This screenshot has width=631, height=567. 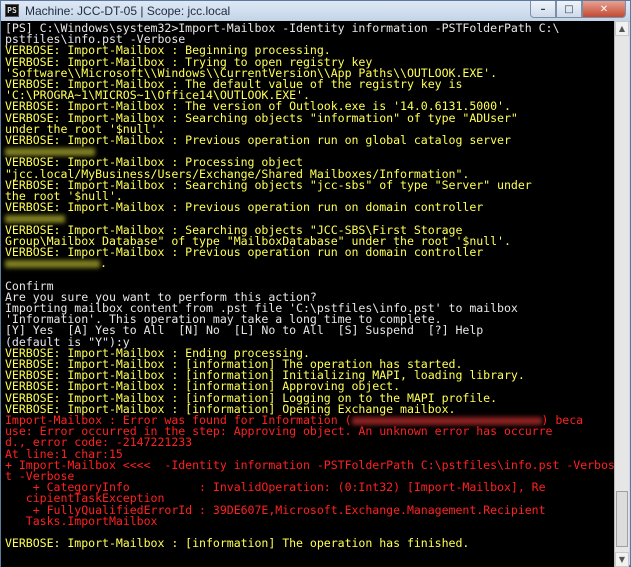 What do you see at coordinates (604, 9) in the screenshot?
I see `close-button: ✕` at bounding box center [604, 9].